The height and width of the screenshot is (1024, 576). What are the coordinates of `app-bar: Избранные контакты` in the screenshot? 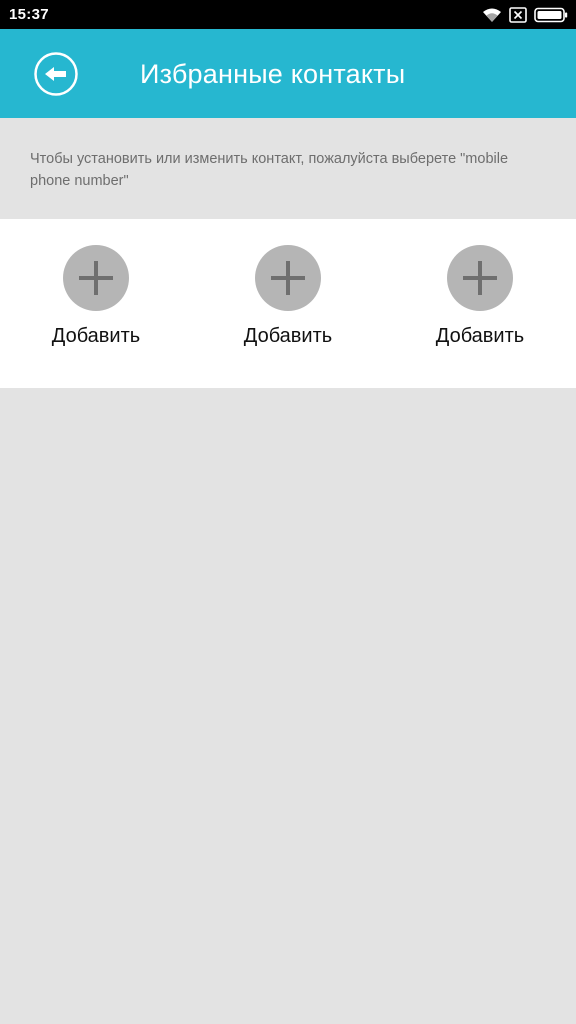 It's located at (288, 73).